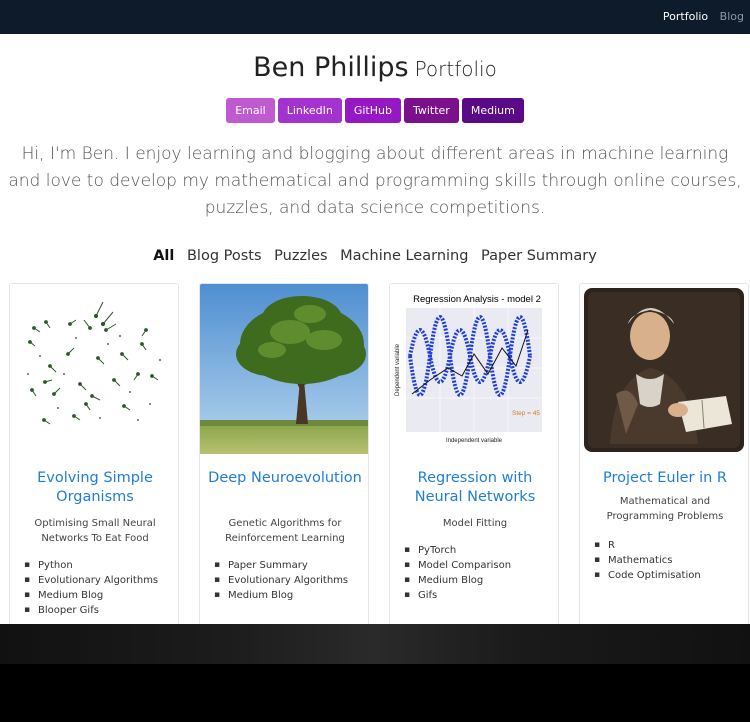 Image resolution: width=750 pixels, height=722 pixels. What do you see at coordinates (224, 256) in the screenshot?
I see `filter-blog-posts: Blog Posts` at bounding box center [224, 256].